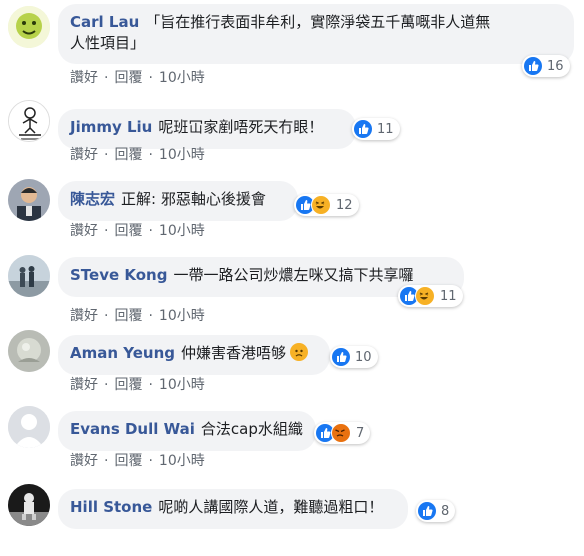 Image resolution: width=584 pixels, height=556 pixels. I want to click on comment-bubble: Aman Yeung 仲嫌害香港唔够, so click(194, 355).